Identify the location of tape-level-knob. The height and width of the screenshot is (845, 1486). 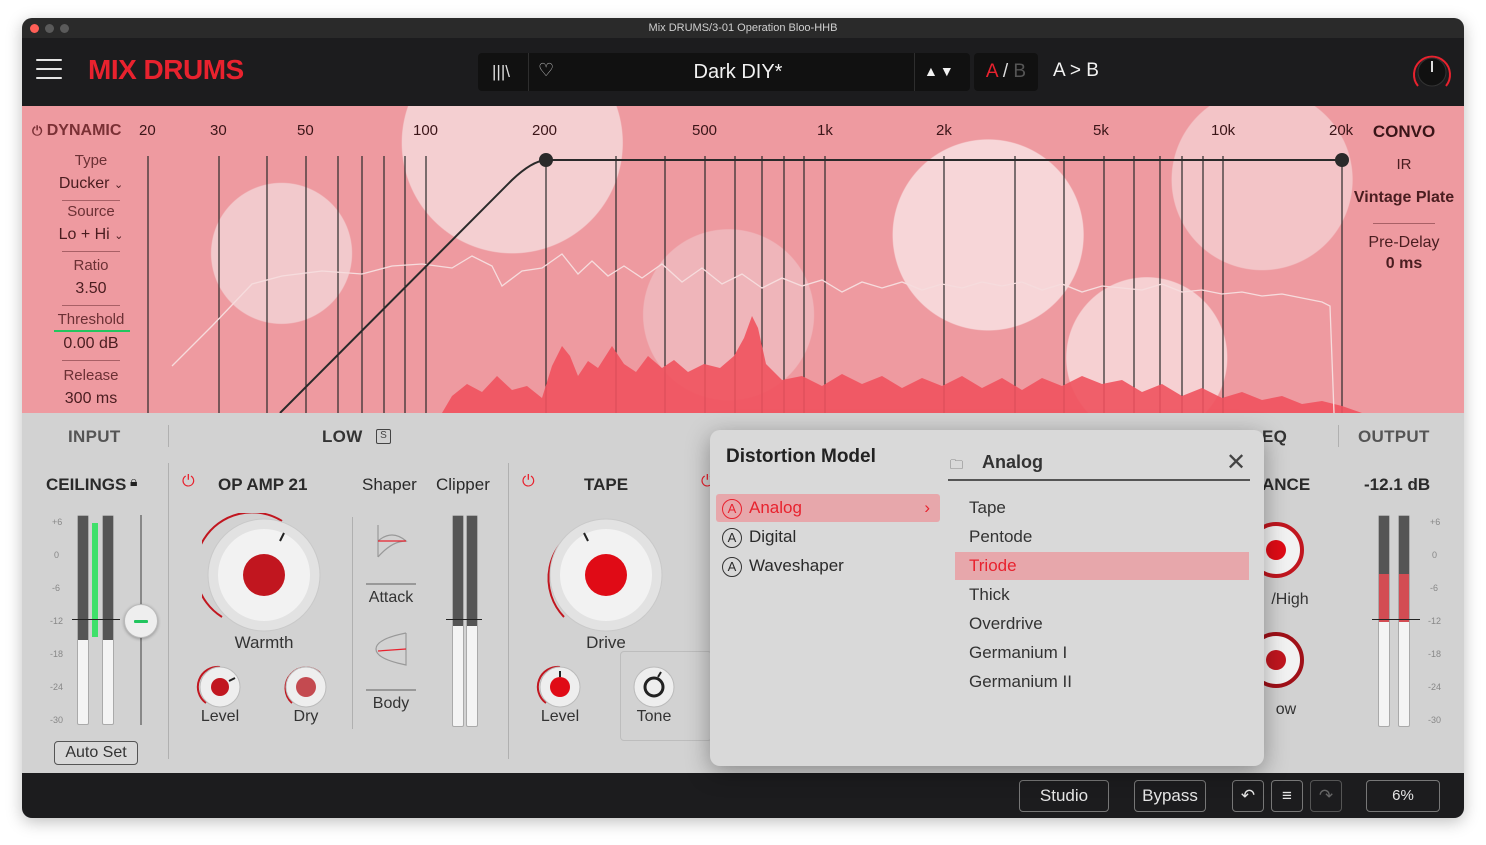
(560, 687).